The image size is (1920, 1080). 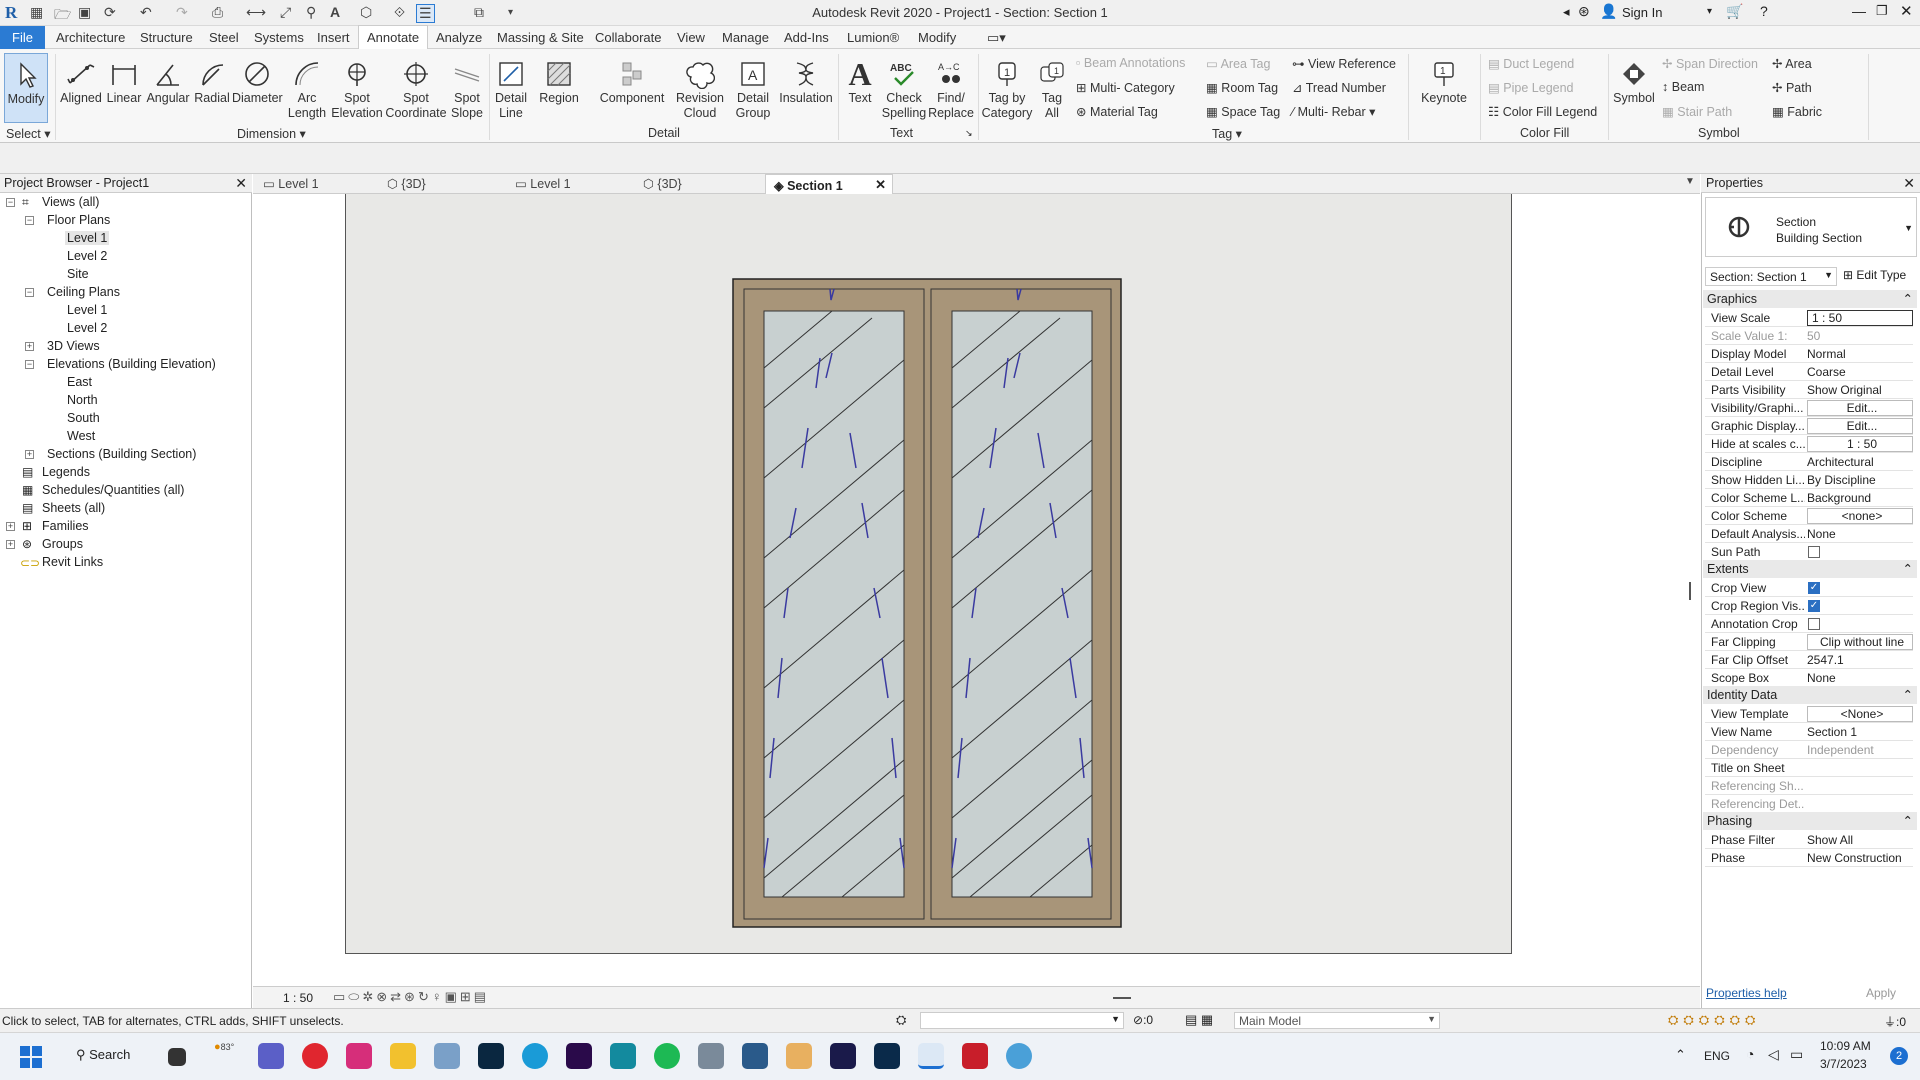 What do you see at coordinates (535, 1056) in the screenshot?
I see `edge-icon` at bounding box center [535, 1056].